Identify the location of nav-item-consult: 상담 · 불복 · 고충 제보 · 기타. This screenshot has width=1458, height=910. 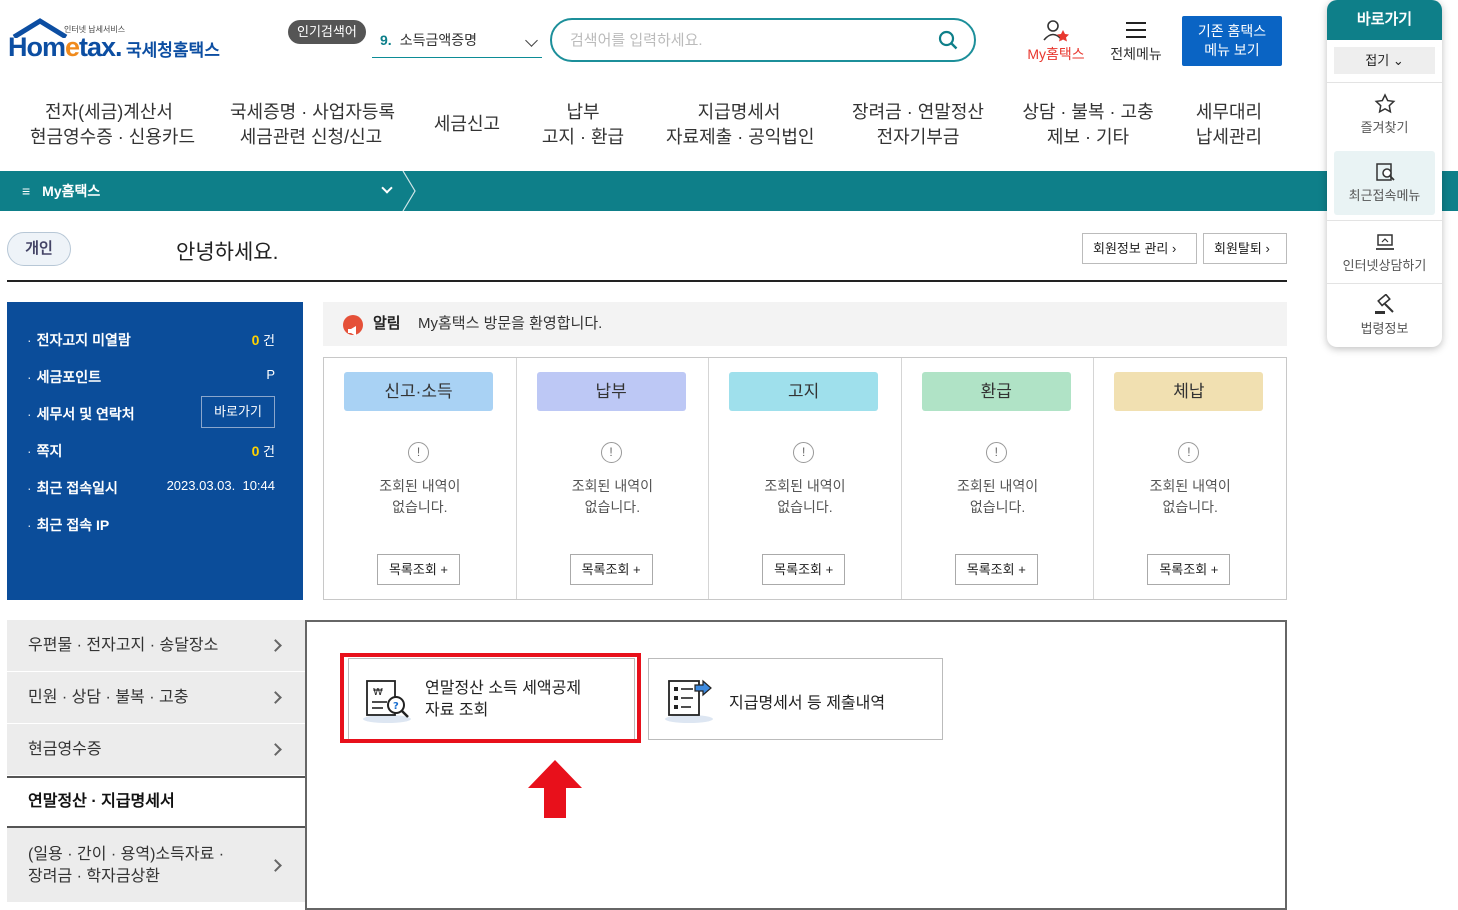
(1088, 126).